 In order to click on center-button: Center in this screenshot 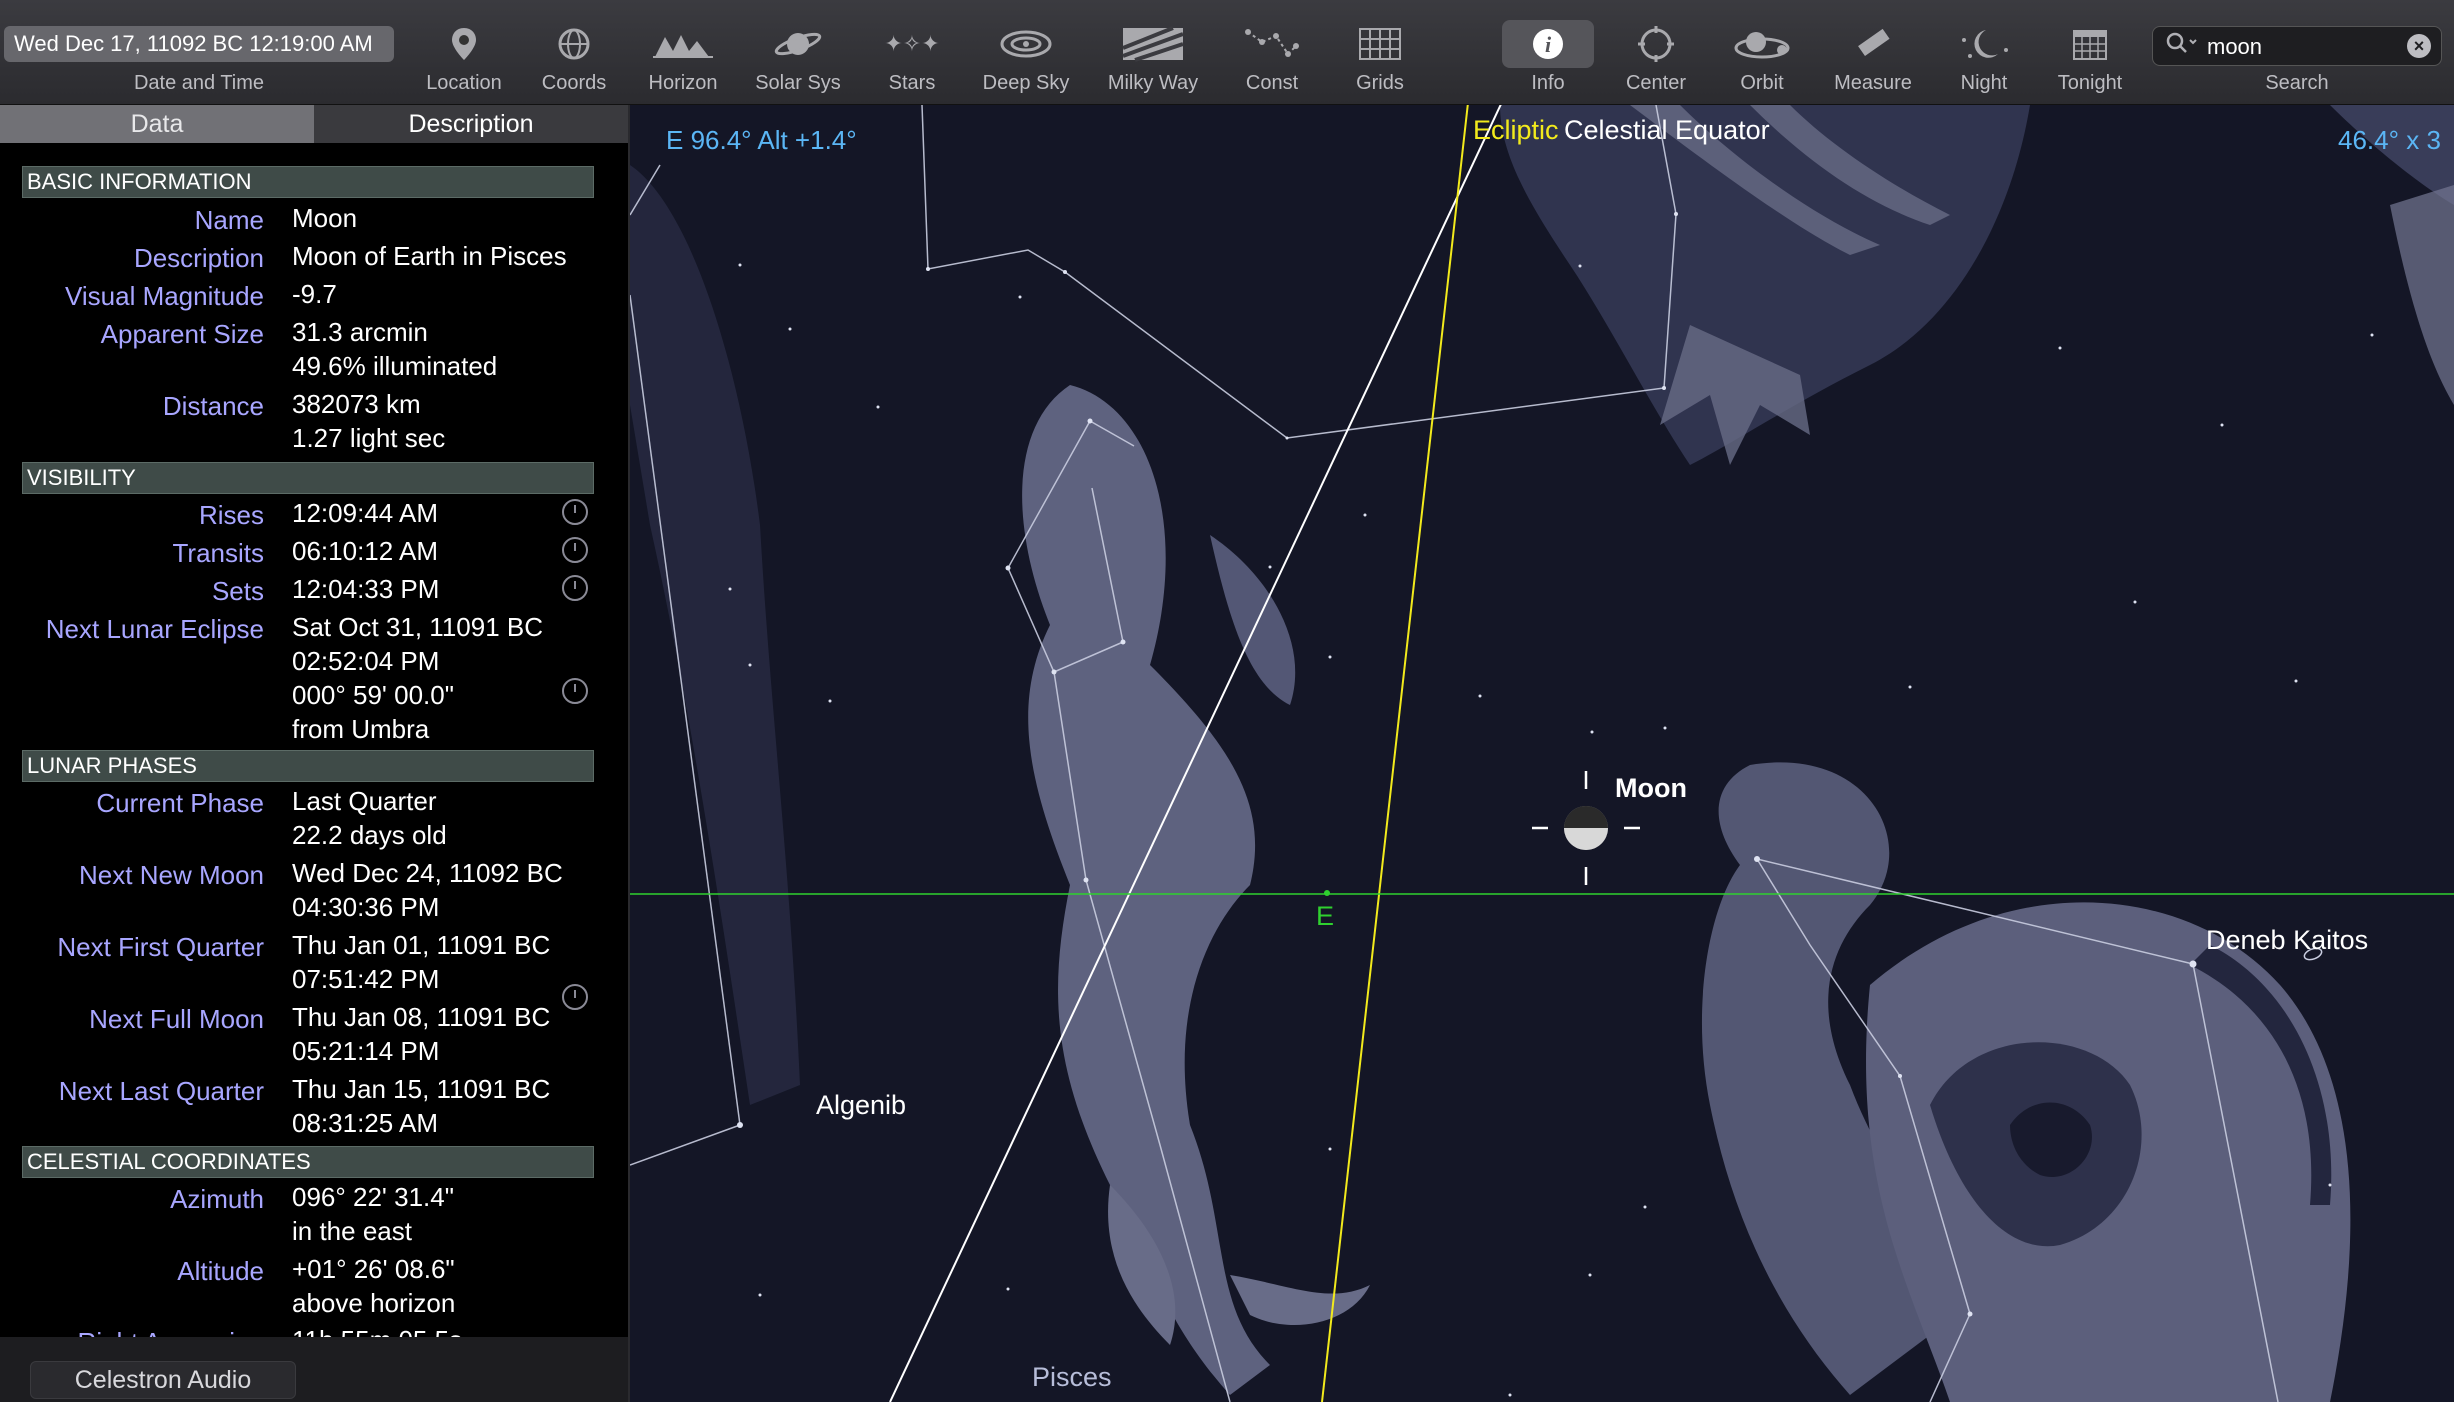, I will do `click(1656, 52)`.